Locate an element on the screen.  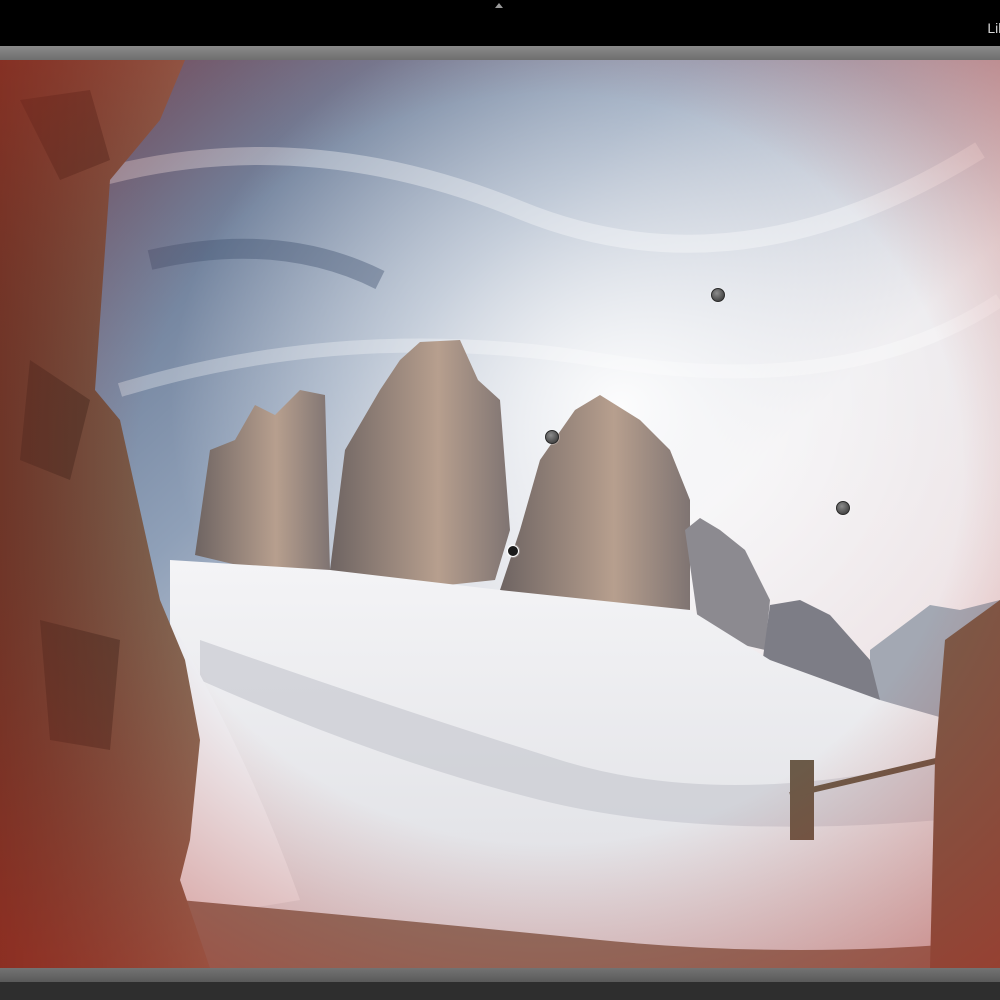
bottom-panel-bar is located at coordinates (500, 991).